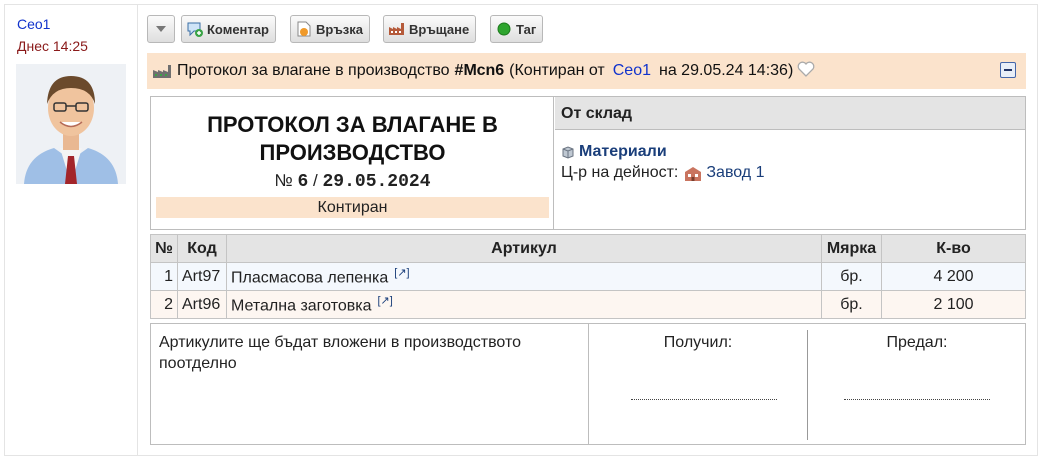 Image resolution: width=1043 pixels, height=461 pixels. Describe the element at coordinates (623, 152) in the screenshot. I see `store-name-link: Материали` at that location.